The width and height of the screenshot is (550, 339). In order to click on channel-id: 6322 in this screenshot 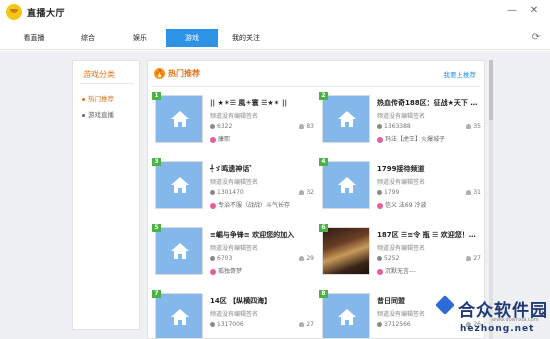, I will do `click(221, 126)`.